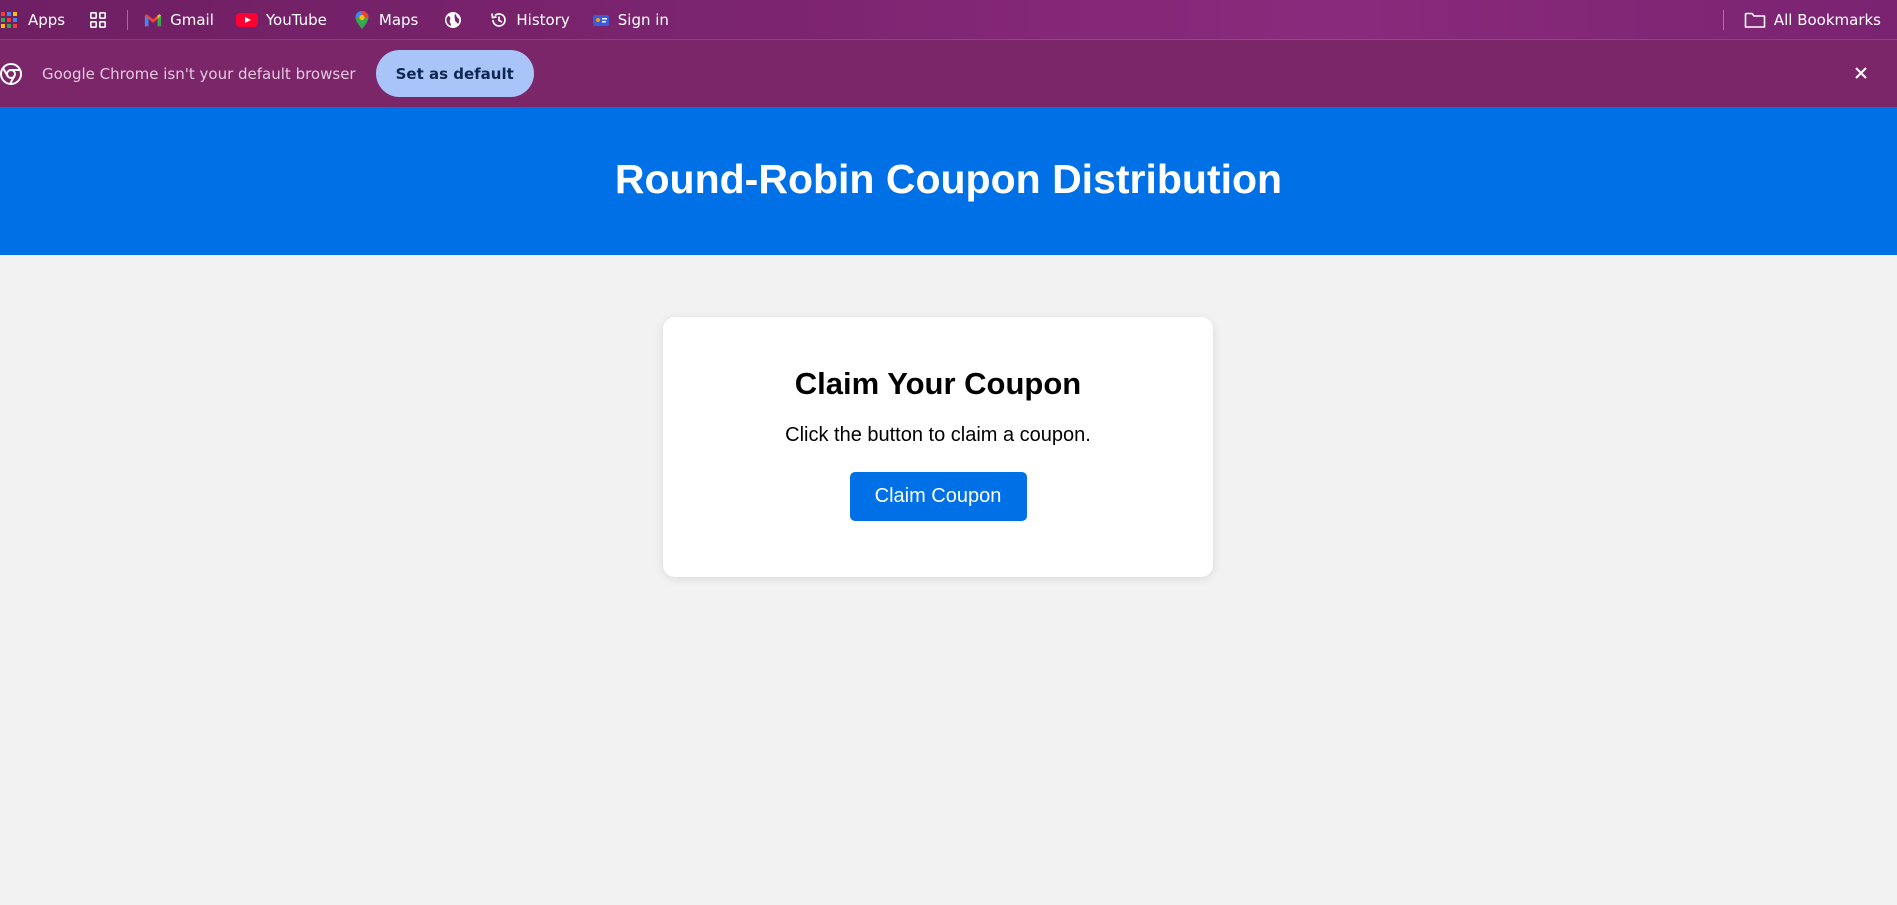 Image resolution: width=1897 pixels, height=905 pixels. What do you see at coordinates (601, 20) in the screenshot?
I see `sign-in-icon` at bounding box center [601, 20].